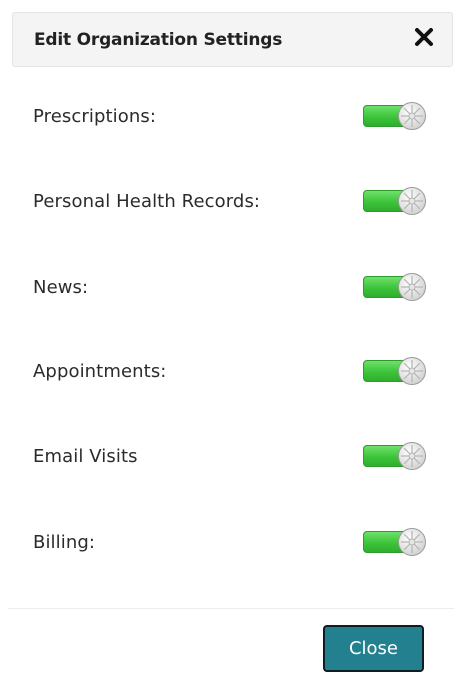 Image resolution: width=456 pixels, height=694 pixels. What do you see at coordinates (373, 648) in the screenshot?
I see `close-button: Close` at bounding box center [373, 648].